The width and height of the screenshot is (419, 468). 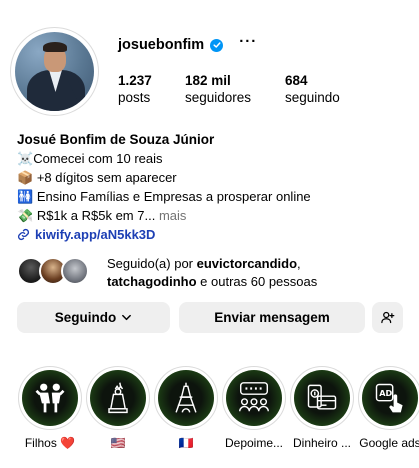 I want to click on avatar-photo, so click(x=54, y=71).